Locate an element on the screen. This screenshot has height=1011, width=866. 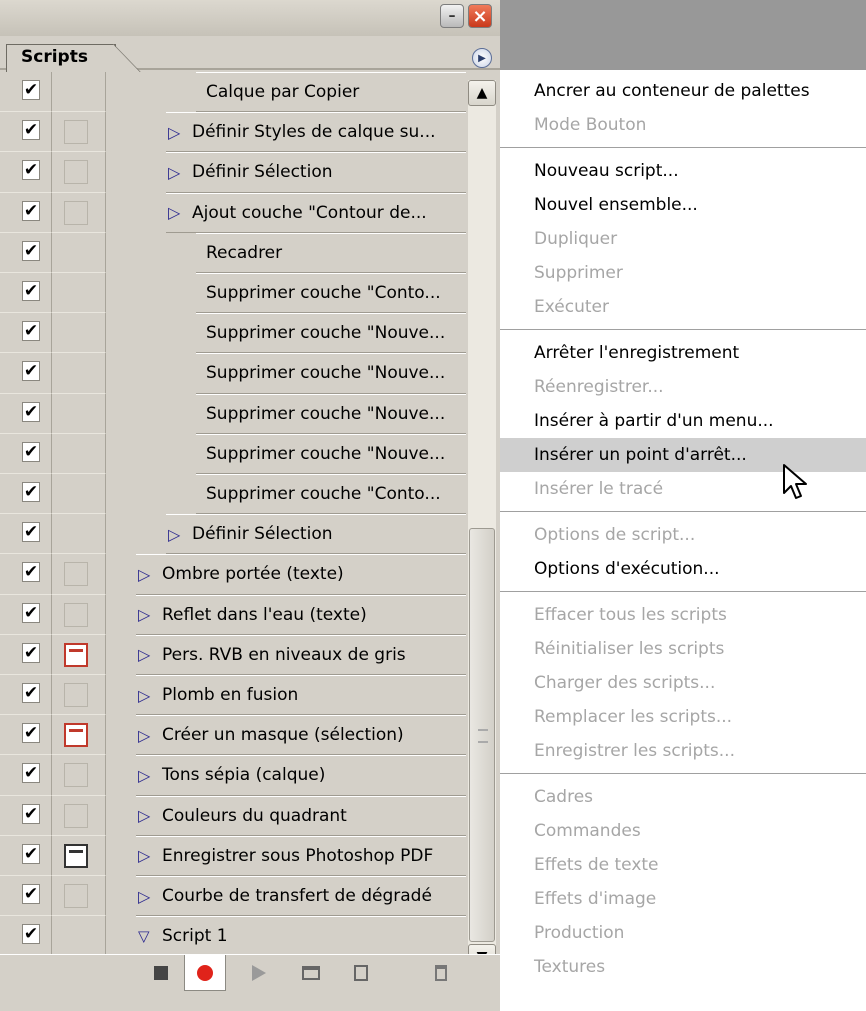
scroll-thumb is located at coordinates (482, 735).